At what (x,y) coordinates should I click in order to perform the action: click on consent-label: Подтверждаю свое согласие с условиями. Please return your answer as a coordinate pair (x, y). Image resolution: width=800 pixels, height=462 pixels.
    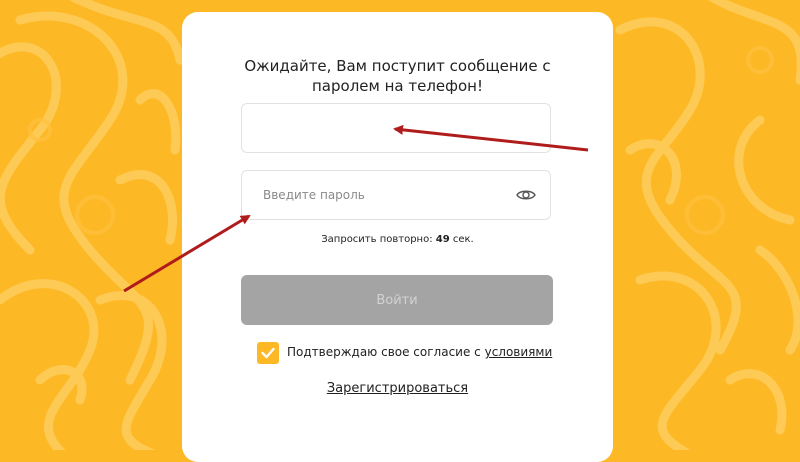
    Looking at the image, I should click on (419, 352).